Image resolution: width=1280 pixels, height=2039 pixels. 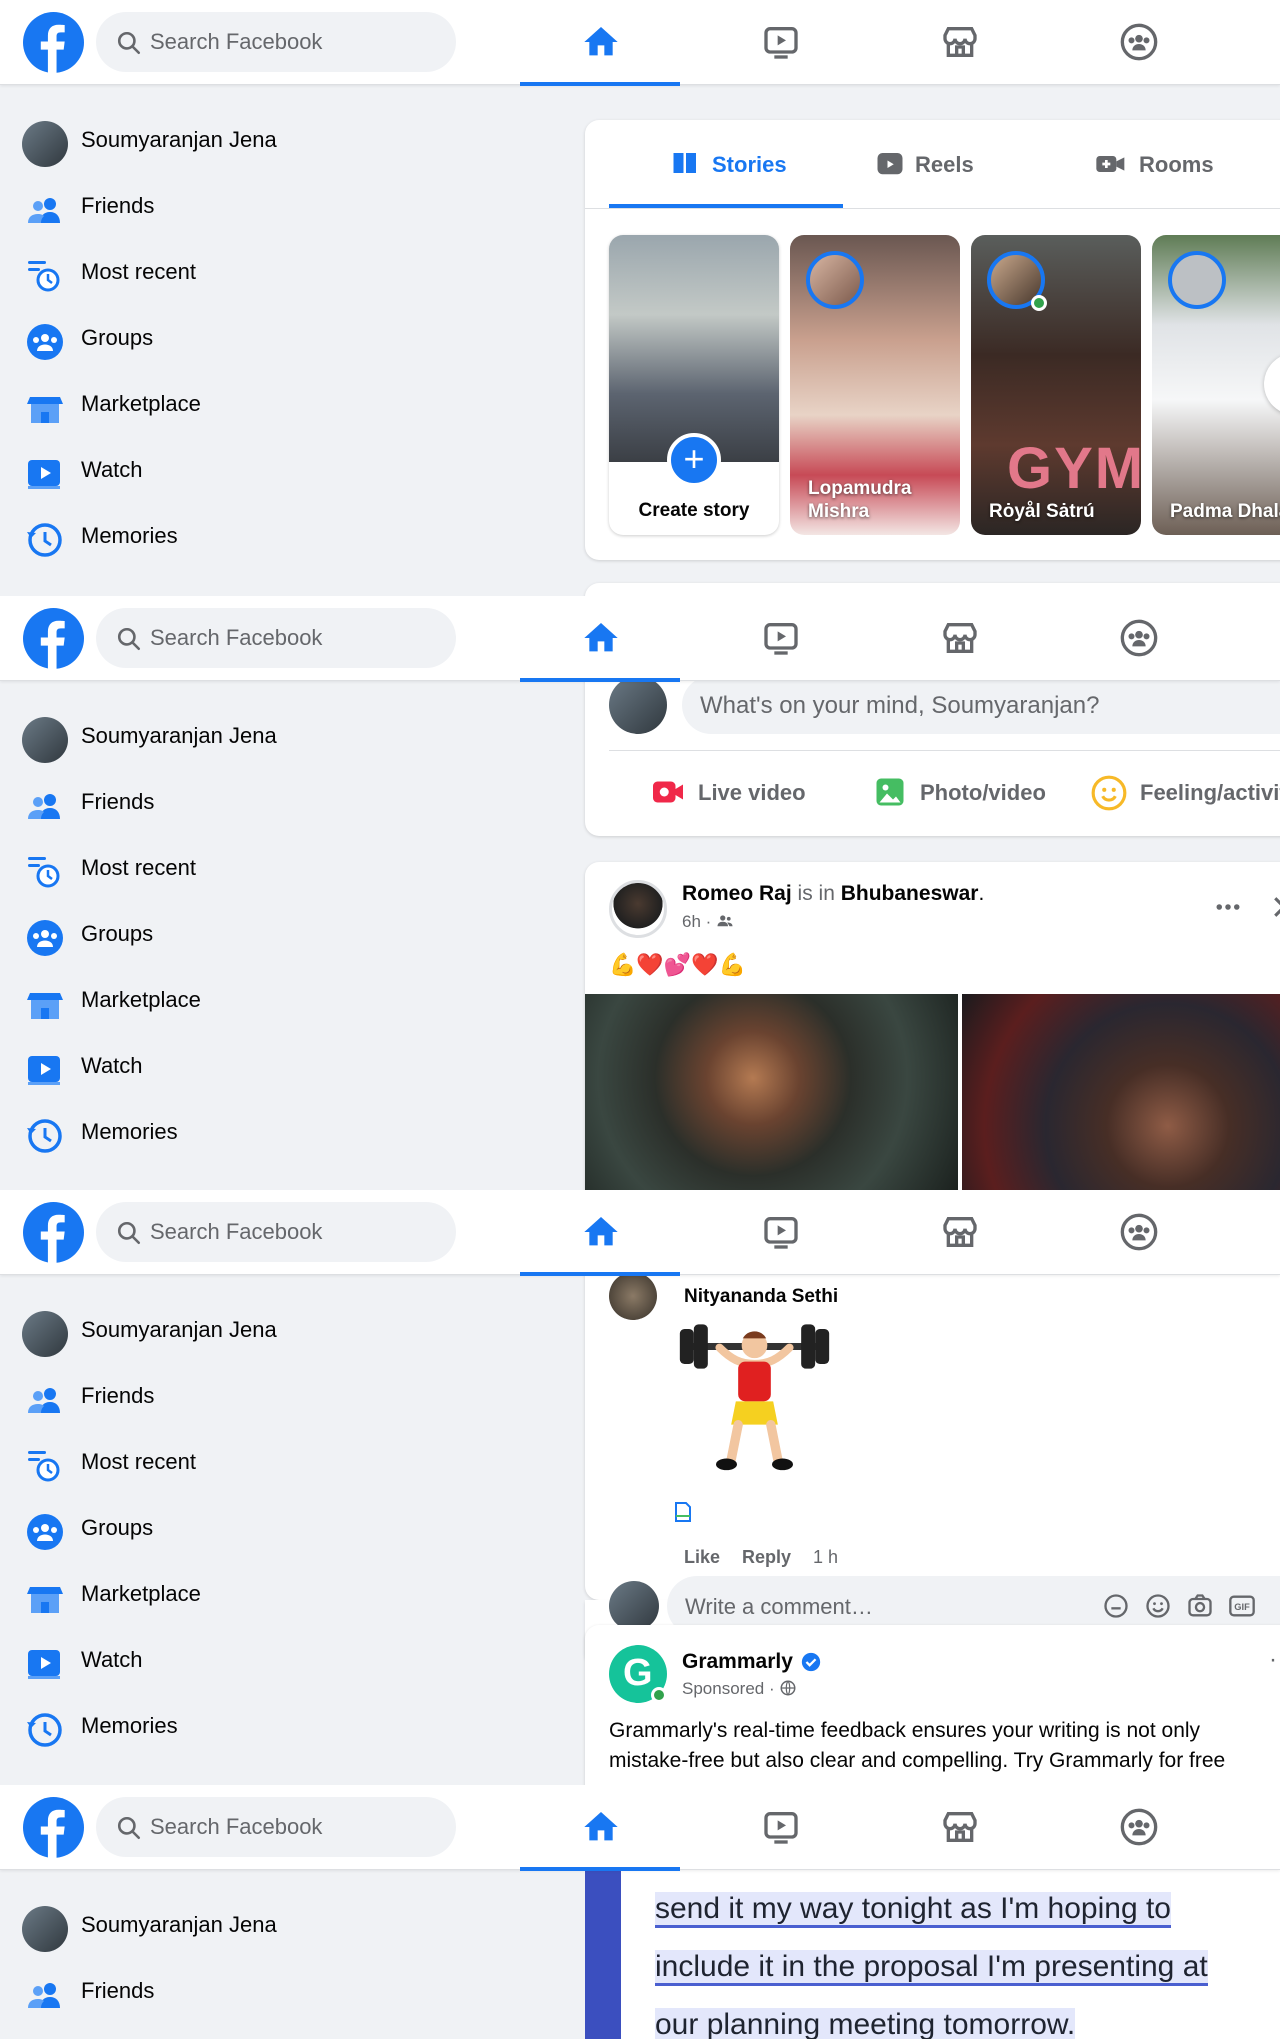 I want to click on story-card: Padma Dhala, so click(x=1216, y=385).